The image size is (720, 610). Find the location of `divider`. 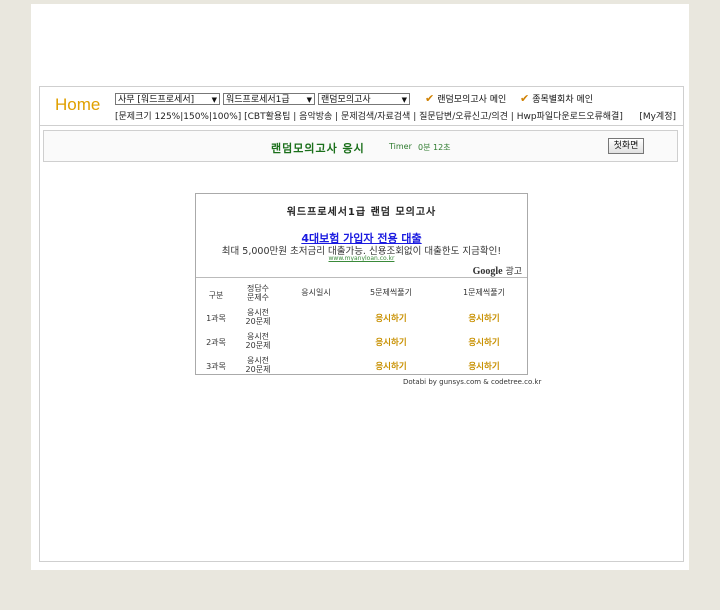

divider is located at coordinates (361, 277).